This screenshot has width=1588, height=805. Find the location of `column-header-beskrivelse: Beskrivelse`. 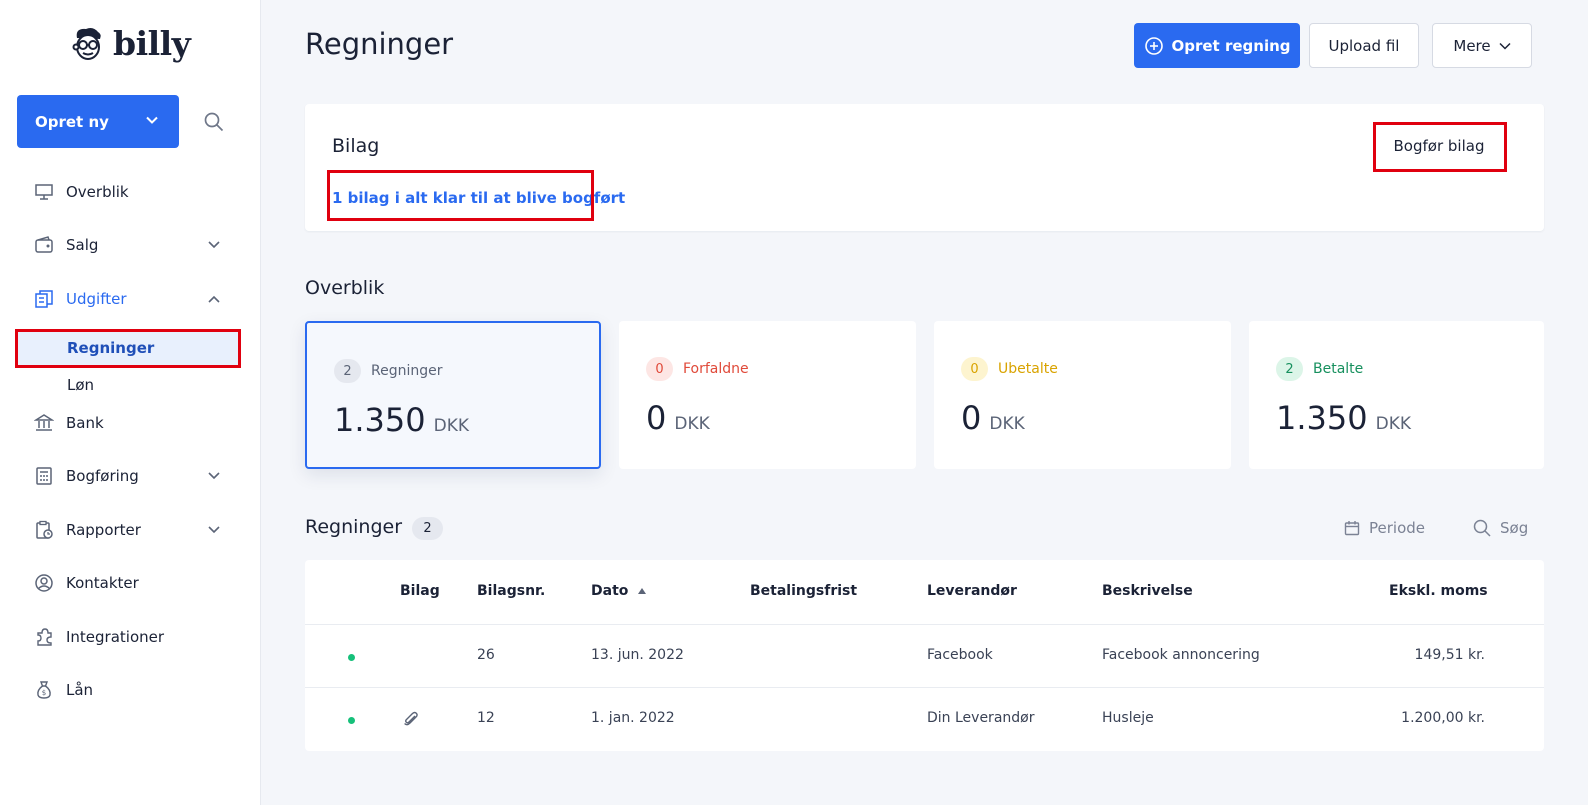

column-header-beskrivelse: Beskrivelse is located at coordinates (1147, 591).